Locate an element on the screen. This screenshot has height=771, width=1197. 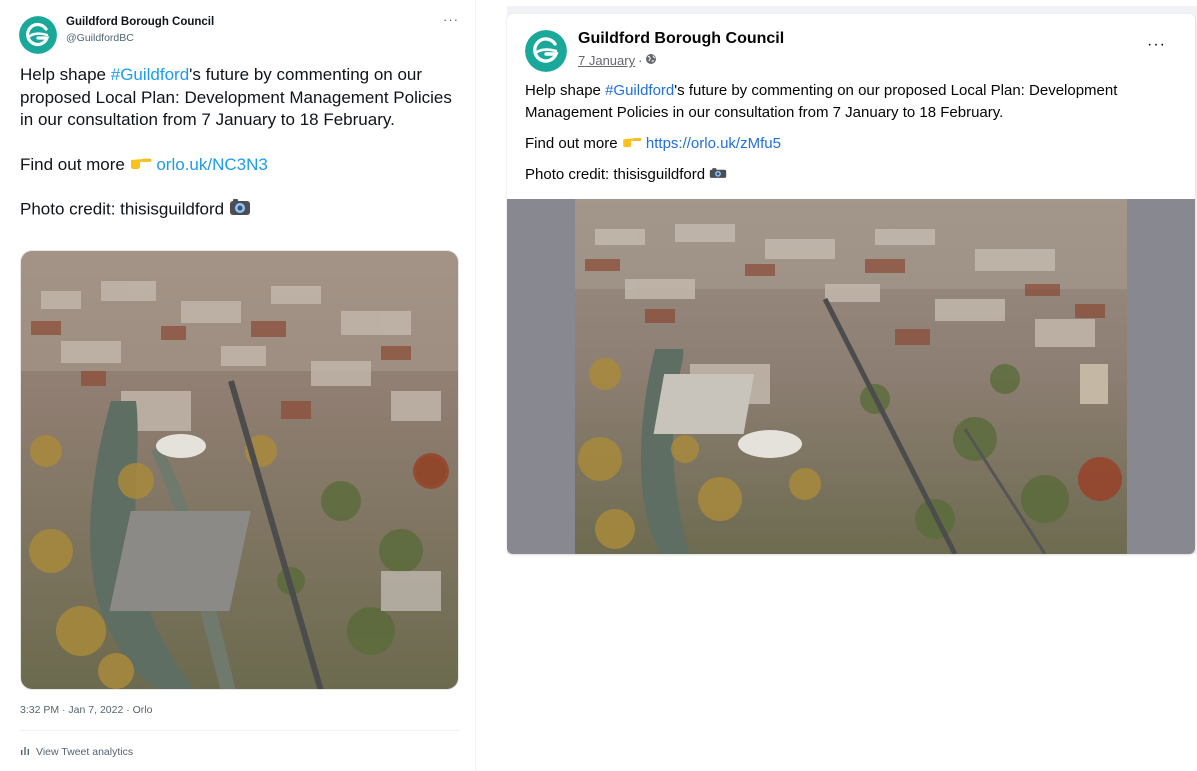
globe-icon is located at coordinates (651, 60).